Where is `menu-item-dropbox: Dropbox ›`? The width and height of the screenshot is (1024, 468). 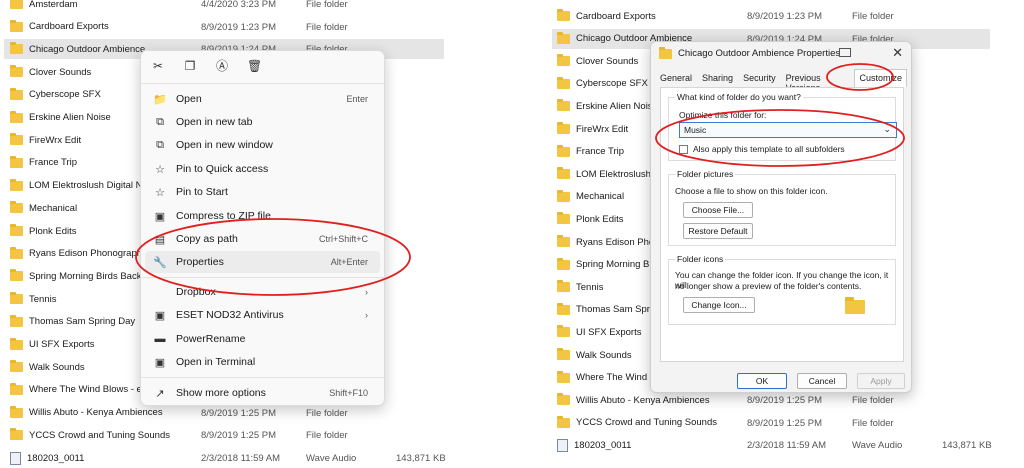 menu-item-dropbox: Dropbox › is located at coordinates (262, 292).